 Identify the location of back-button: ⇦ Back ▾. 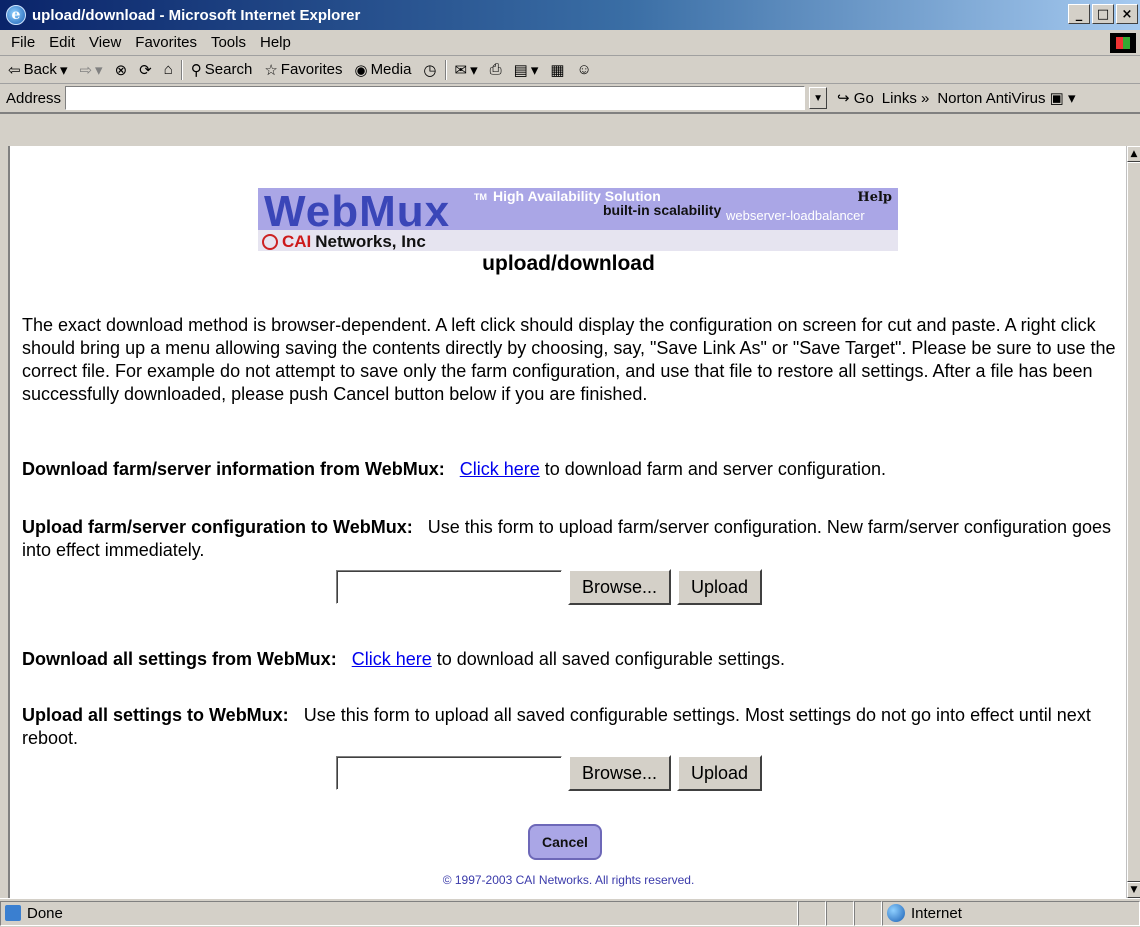
(37, 70).